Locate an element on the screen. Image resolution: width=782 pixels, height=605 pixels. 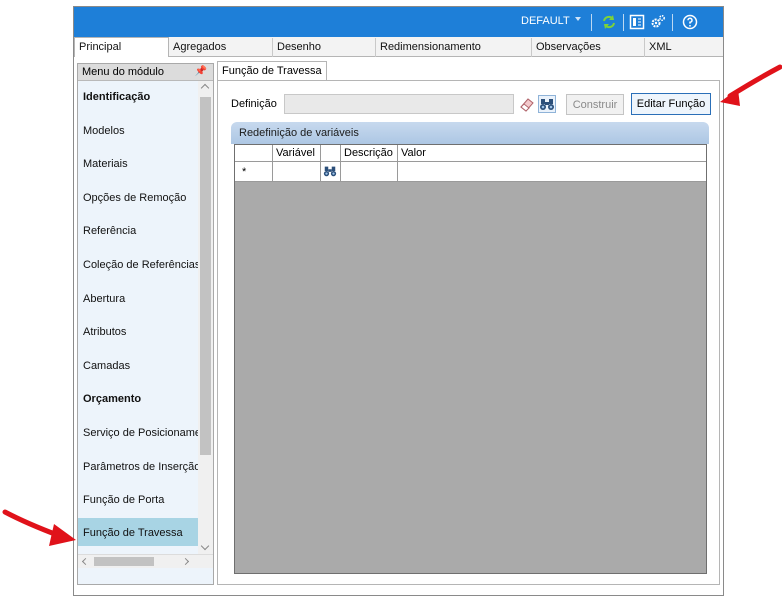
grid-header-selector is located at coordinates (254, 153).